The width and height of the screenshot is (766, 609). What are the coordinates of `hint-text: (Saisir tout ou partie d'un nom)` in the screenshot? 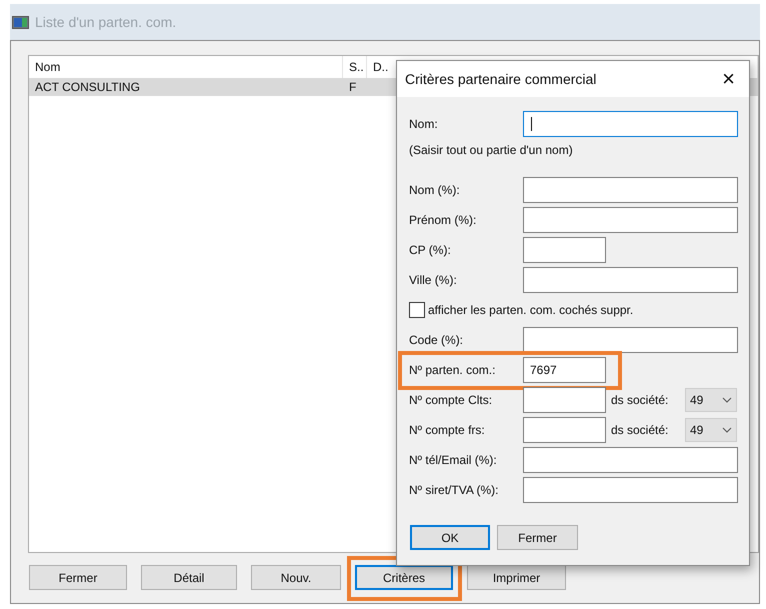 It's located at (491, 150).